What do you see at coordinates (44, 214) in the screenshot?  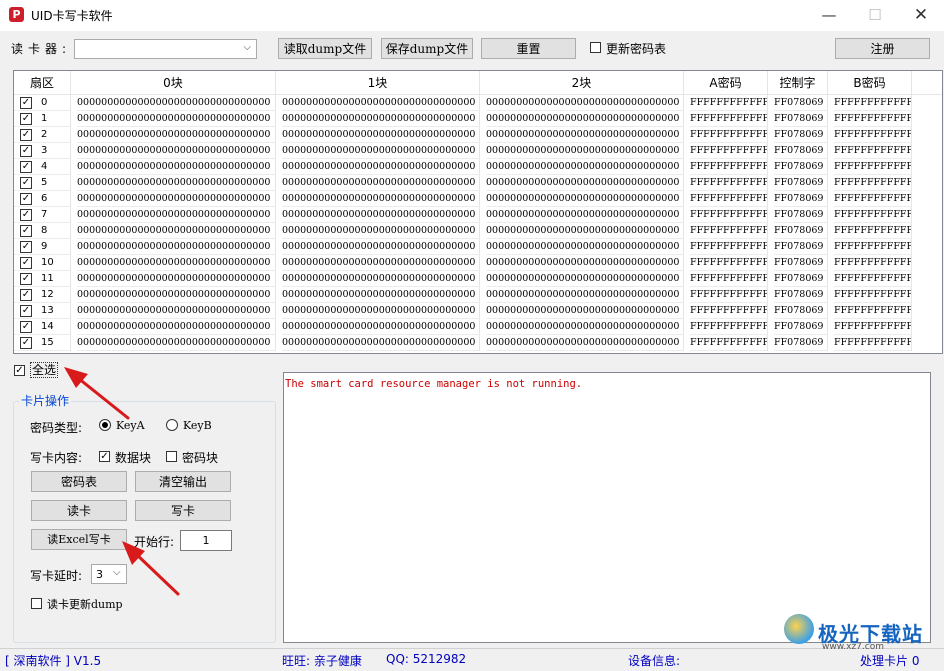 I see `sector-number: 7` at bounding box center [44, 214].